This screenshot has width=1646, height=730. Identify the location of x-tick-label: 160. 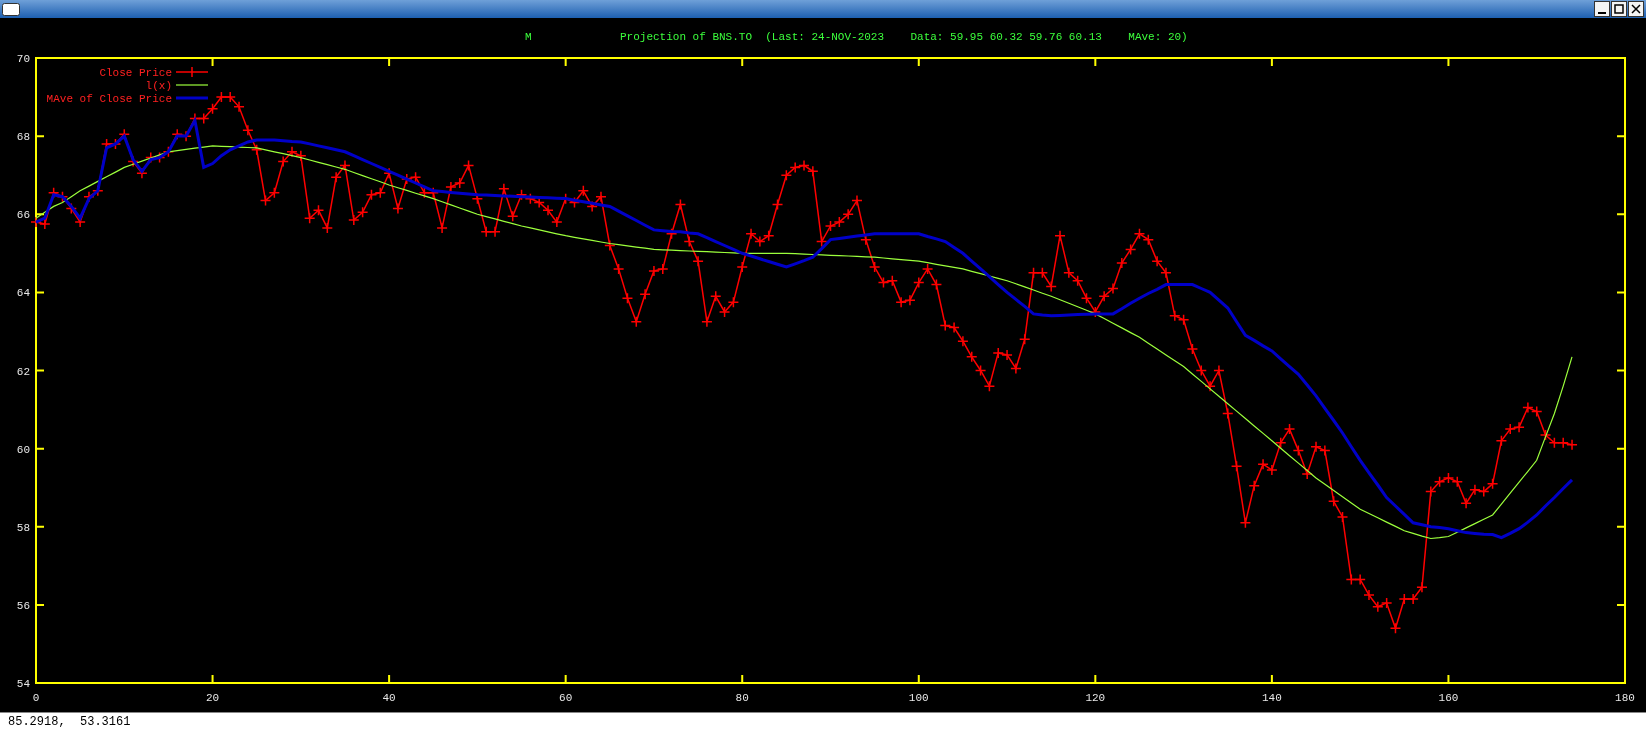
(1448, 698).